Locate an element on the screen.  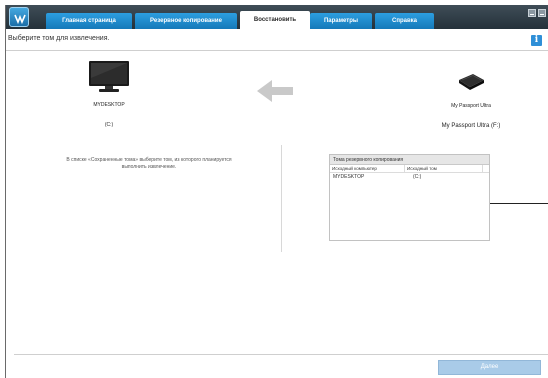
target-device-name: My Passport Ultra is located at coordinates (471, 106).